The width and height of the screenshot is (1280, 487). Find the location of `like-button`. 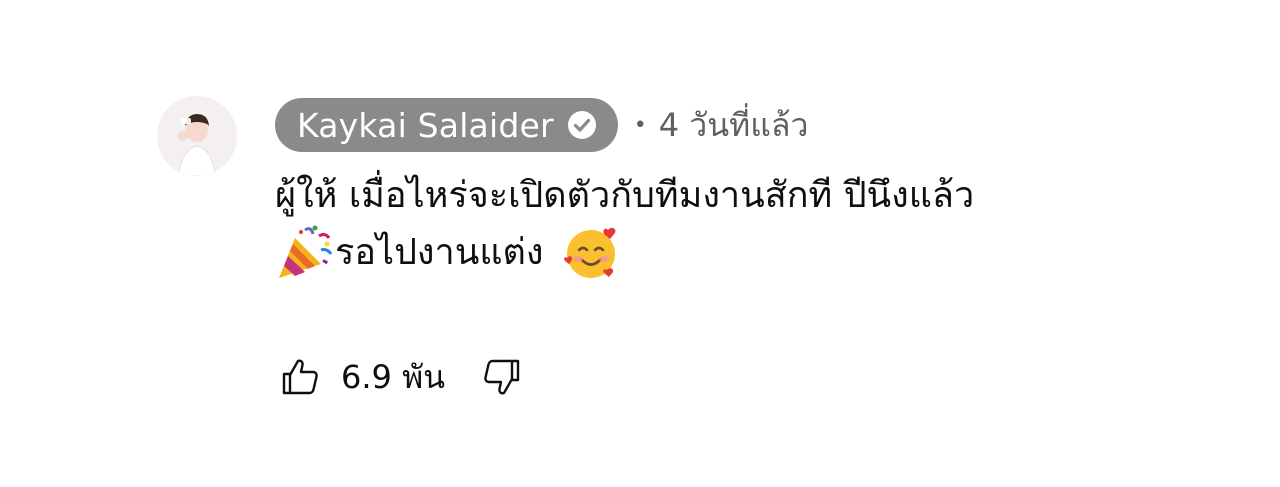

like-button is located at coordinates (300, 377).